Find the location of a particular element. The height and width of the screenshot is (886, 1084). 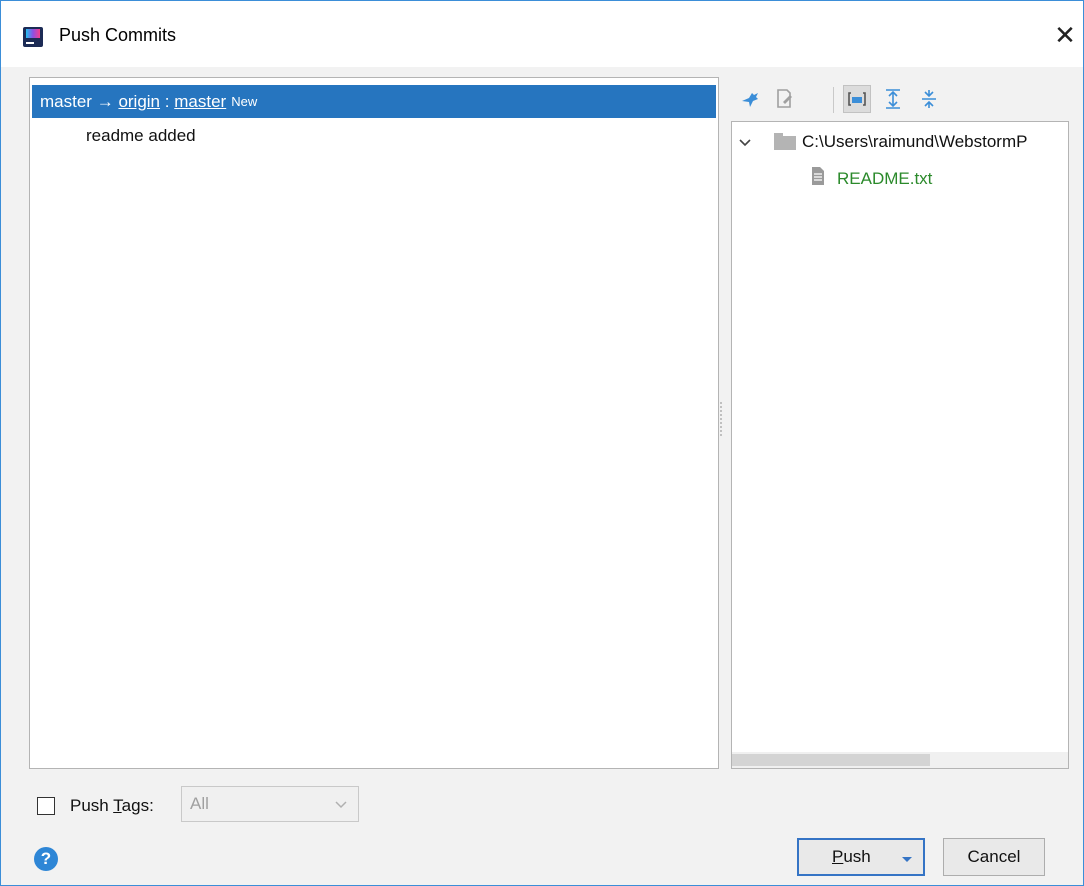

push-tags-select: All is located at coordinates (270, 804).